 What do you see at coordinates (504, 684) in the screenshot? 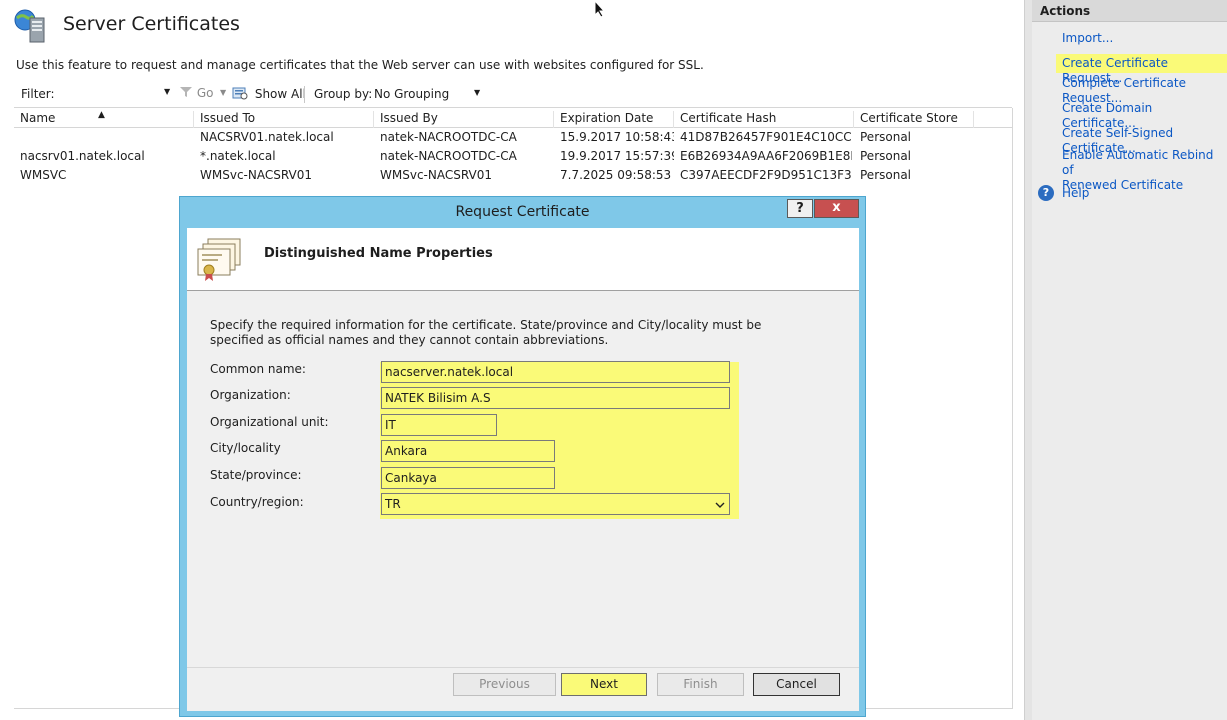
I see `previous-button: Previous` at bounding box center [504, 684].